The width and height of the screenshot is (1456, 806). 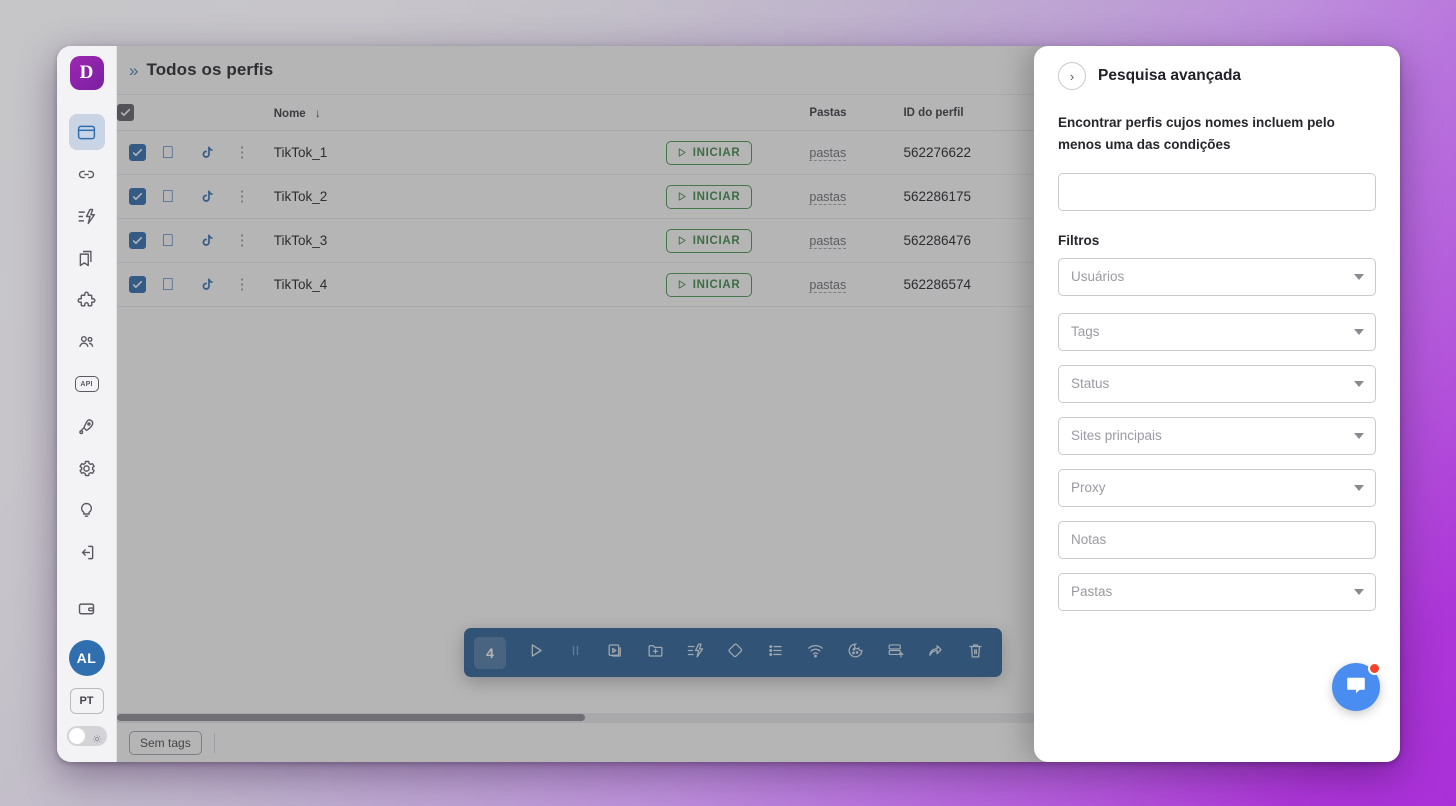 I want to click on filter-tags-row, so click(x=1217, y=331).